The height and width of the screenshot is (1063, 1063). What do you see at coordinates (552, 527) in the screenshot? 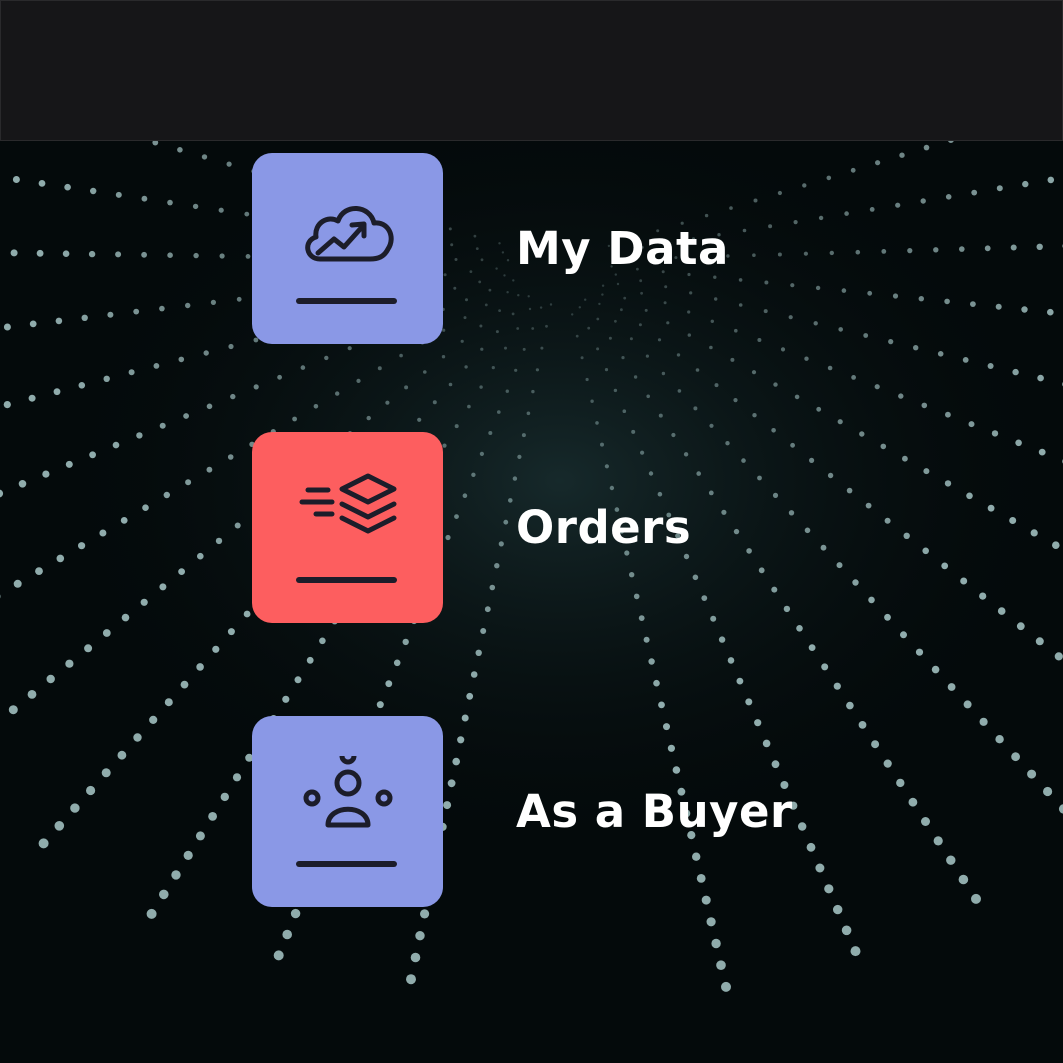
I see `menu-item-orders: Orders` at bounding box center [552, 527].